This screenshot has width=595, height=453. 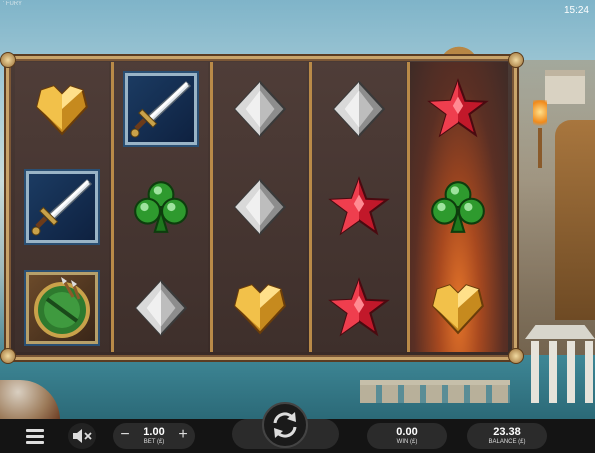 I want to click on spin-arrows-icon, so click(x=285, y=425).